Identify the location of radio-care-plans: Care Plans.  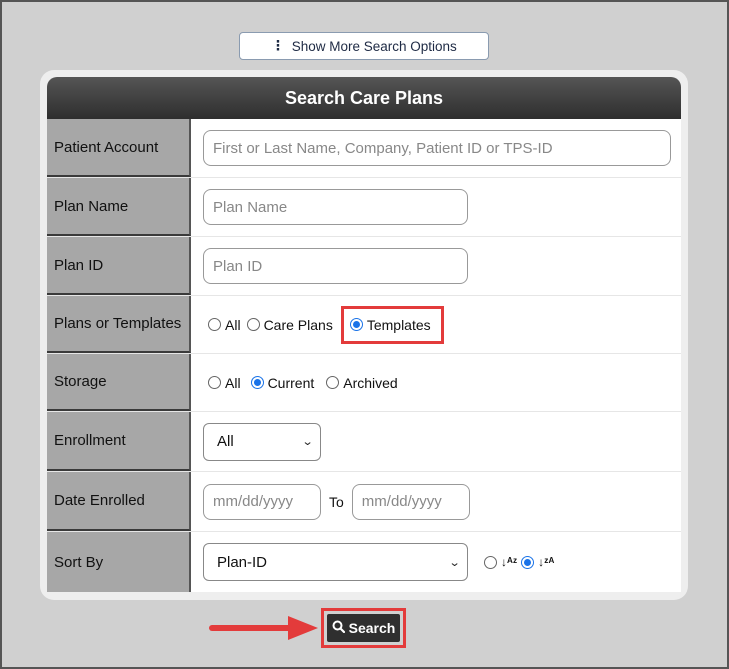
(289, 324).